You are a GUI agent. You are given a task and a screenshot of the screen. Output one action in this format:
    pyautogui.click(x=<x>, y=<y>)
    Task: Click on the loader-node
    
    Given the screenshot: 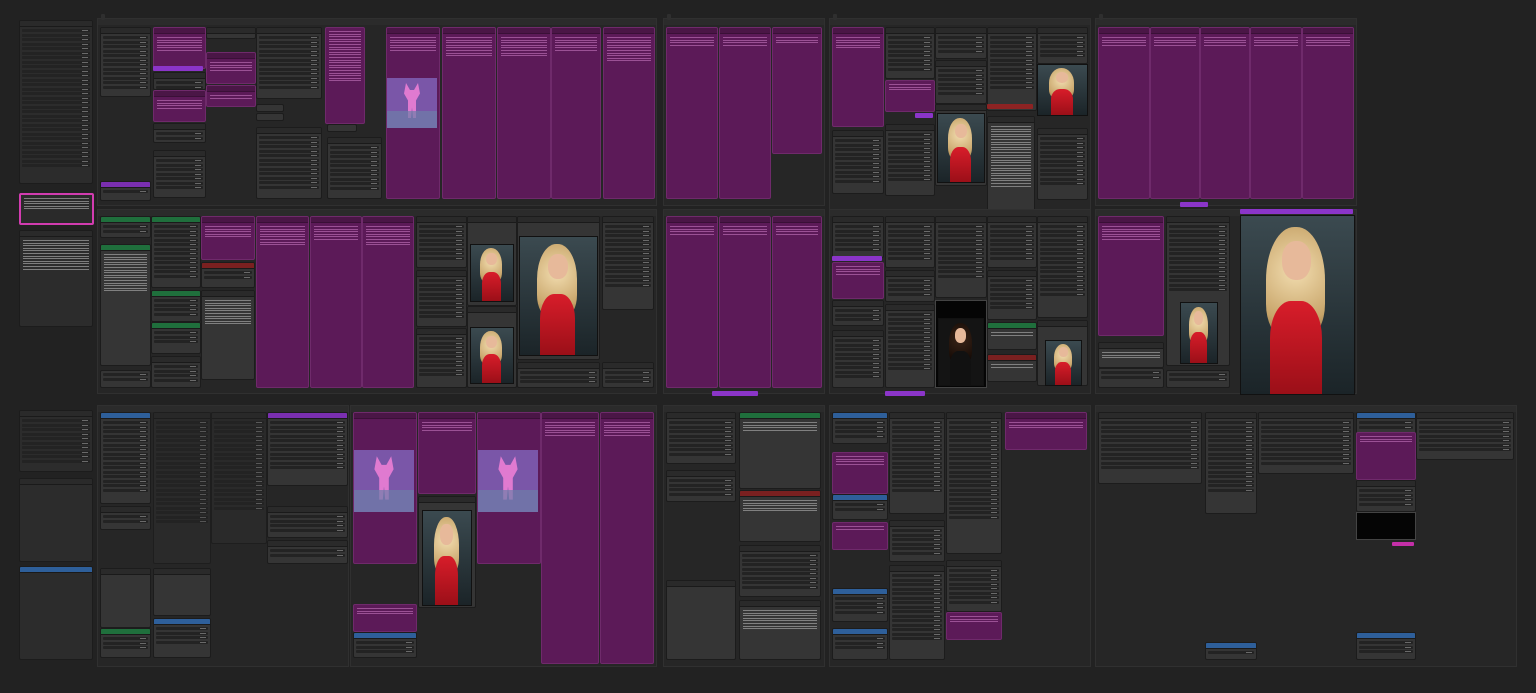 What is the action you would take?
    pyautogui.click(x=125, y=62)
    